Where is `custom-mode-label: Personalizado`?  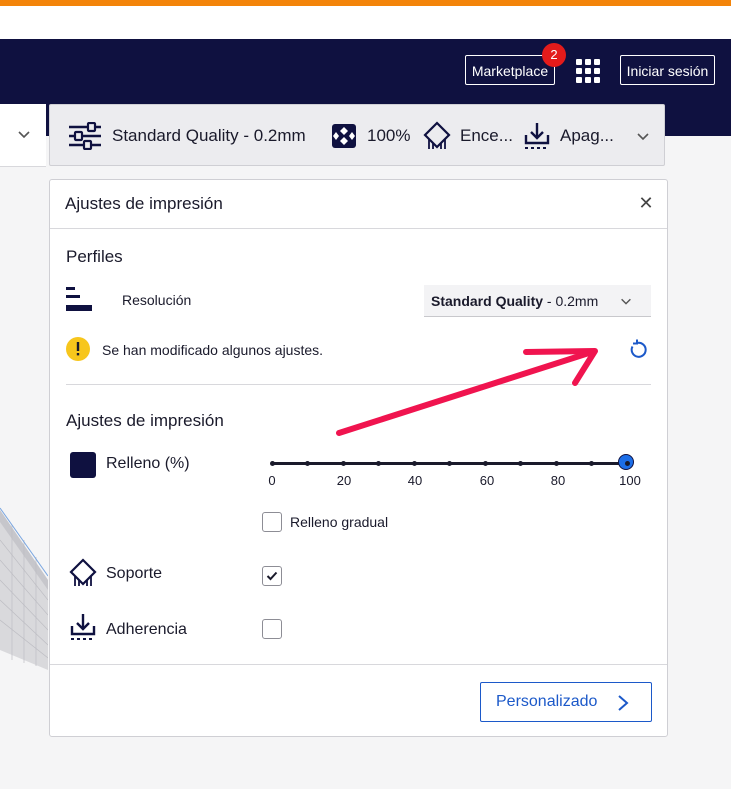
custom-mode-label: Personalizado is located at coordinates (547, 701).